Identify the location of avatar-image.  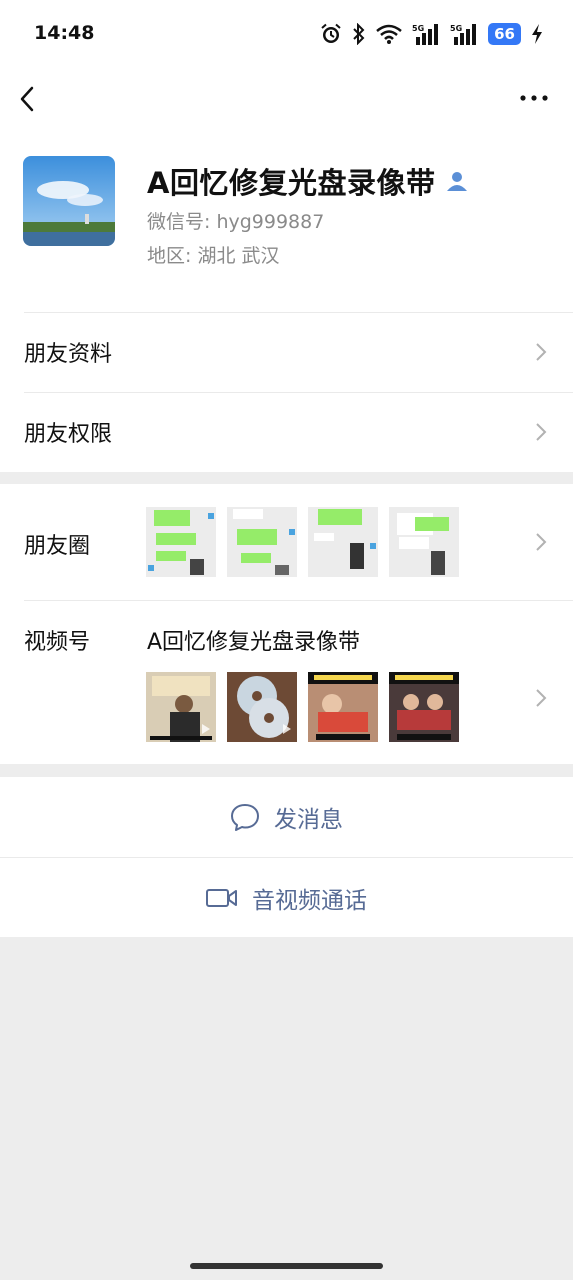
(69, 201).